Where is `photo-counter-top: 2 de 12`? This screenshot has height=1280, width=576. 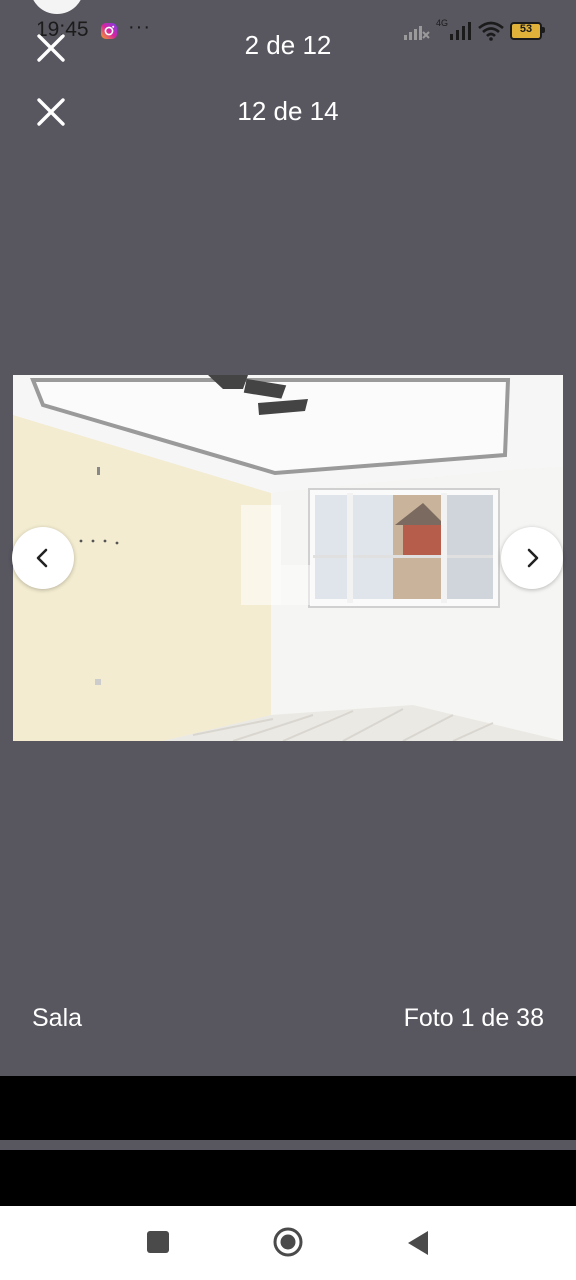 photo-counter-top: 2 de 12 is located at coordinates (288, 45).